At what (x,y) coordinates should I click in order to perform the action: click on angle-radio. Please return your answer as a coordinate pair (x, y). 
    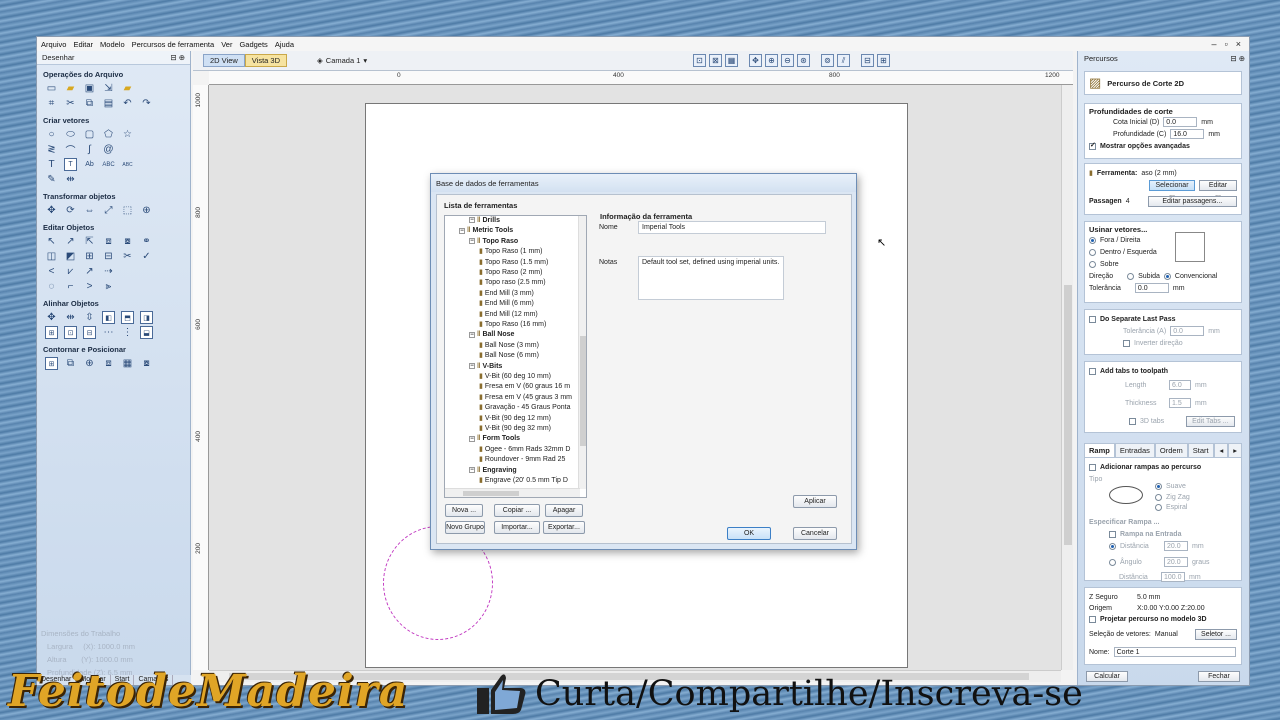
    Looking at the image, I should click on (1112, 562).